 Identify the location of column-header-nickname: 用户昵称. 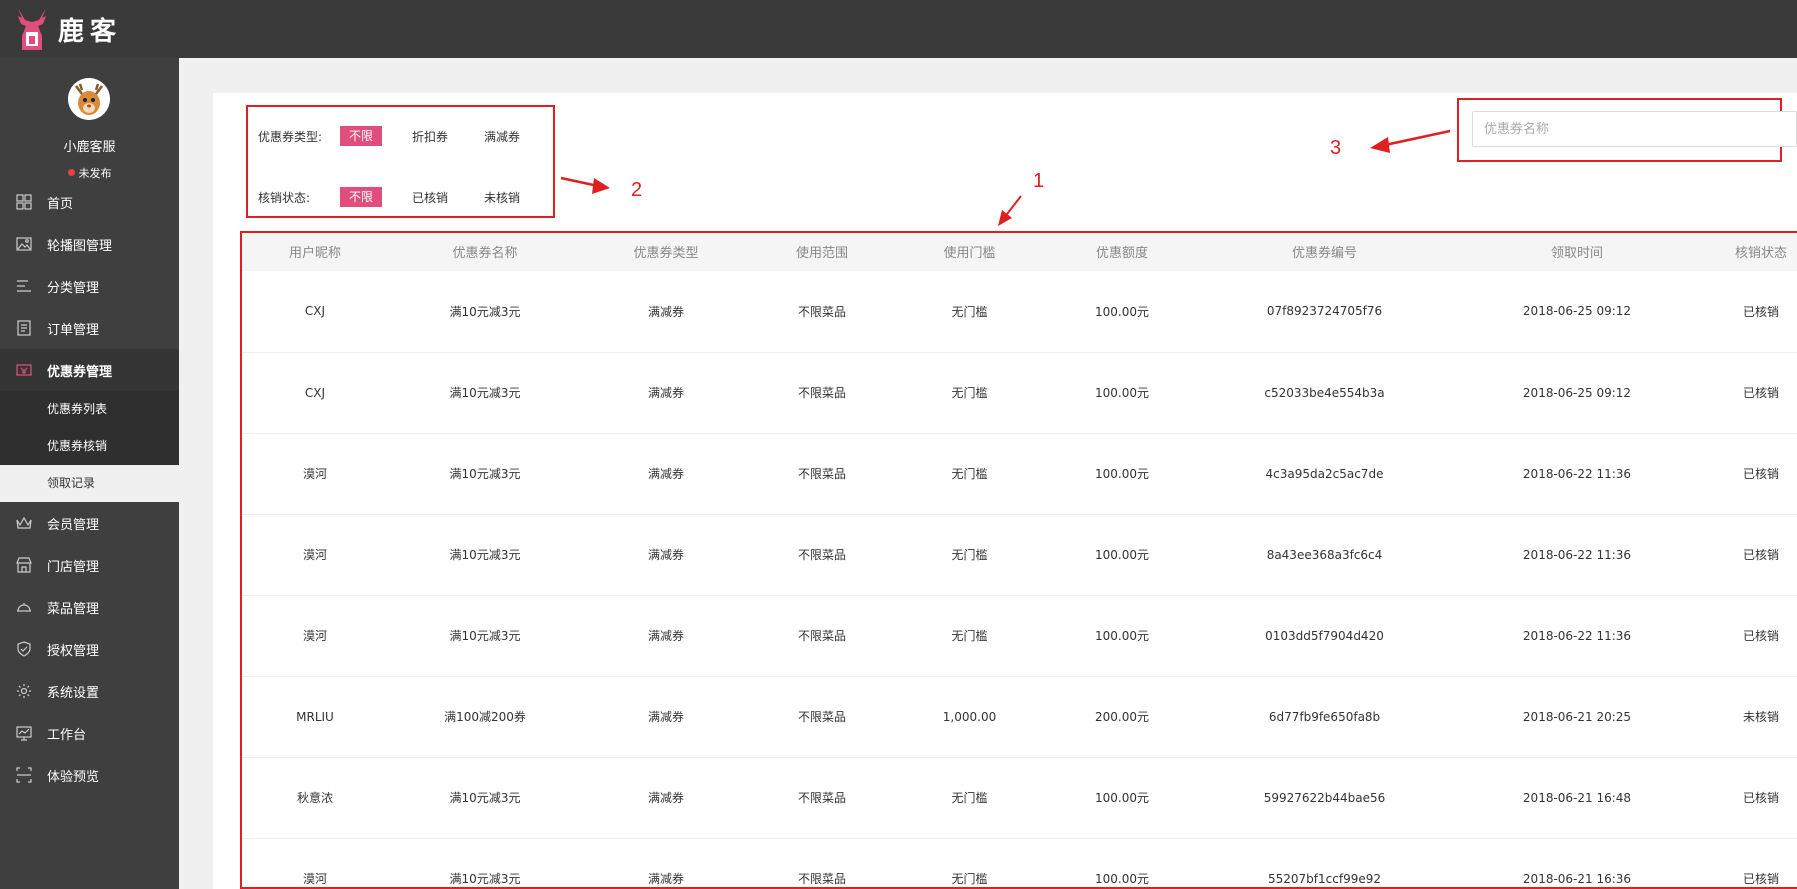
(316, 252).